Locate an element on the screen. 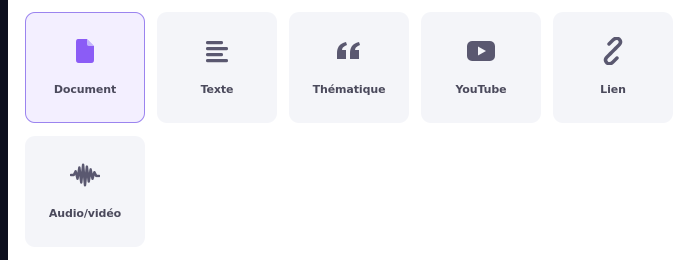  source-type-lien: Lien is located at coordinates (613, 67).